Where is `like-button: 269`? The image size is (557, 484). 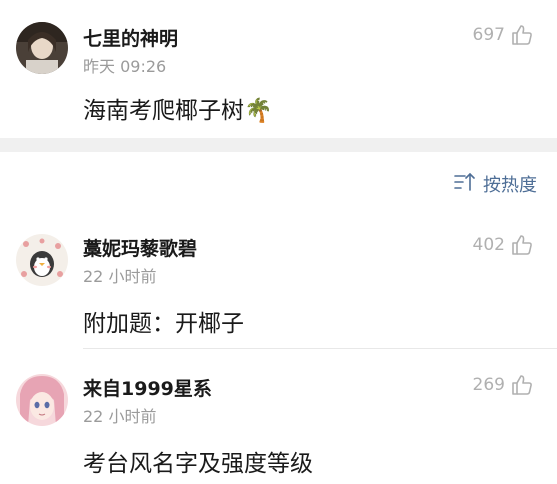 like-button: 269 is located at coordinates (503, 385).